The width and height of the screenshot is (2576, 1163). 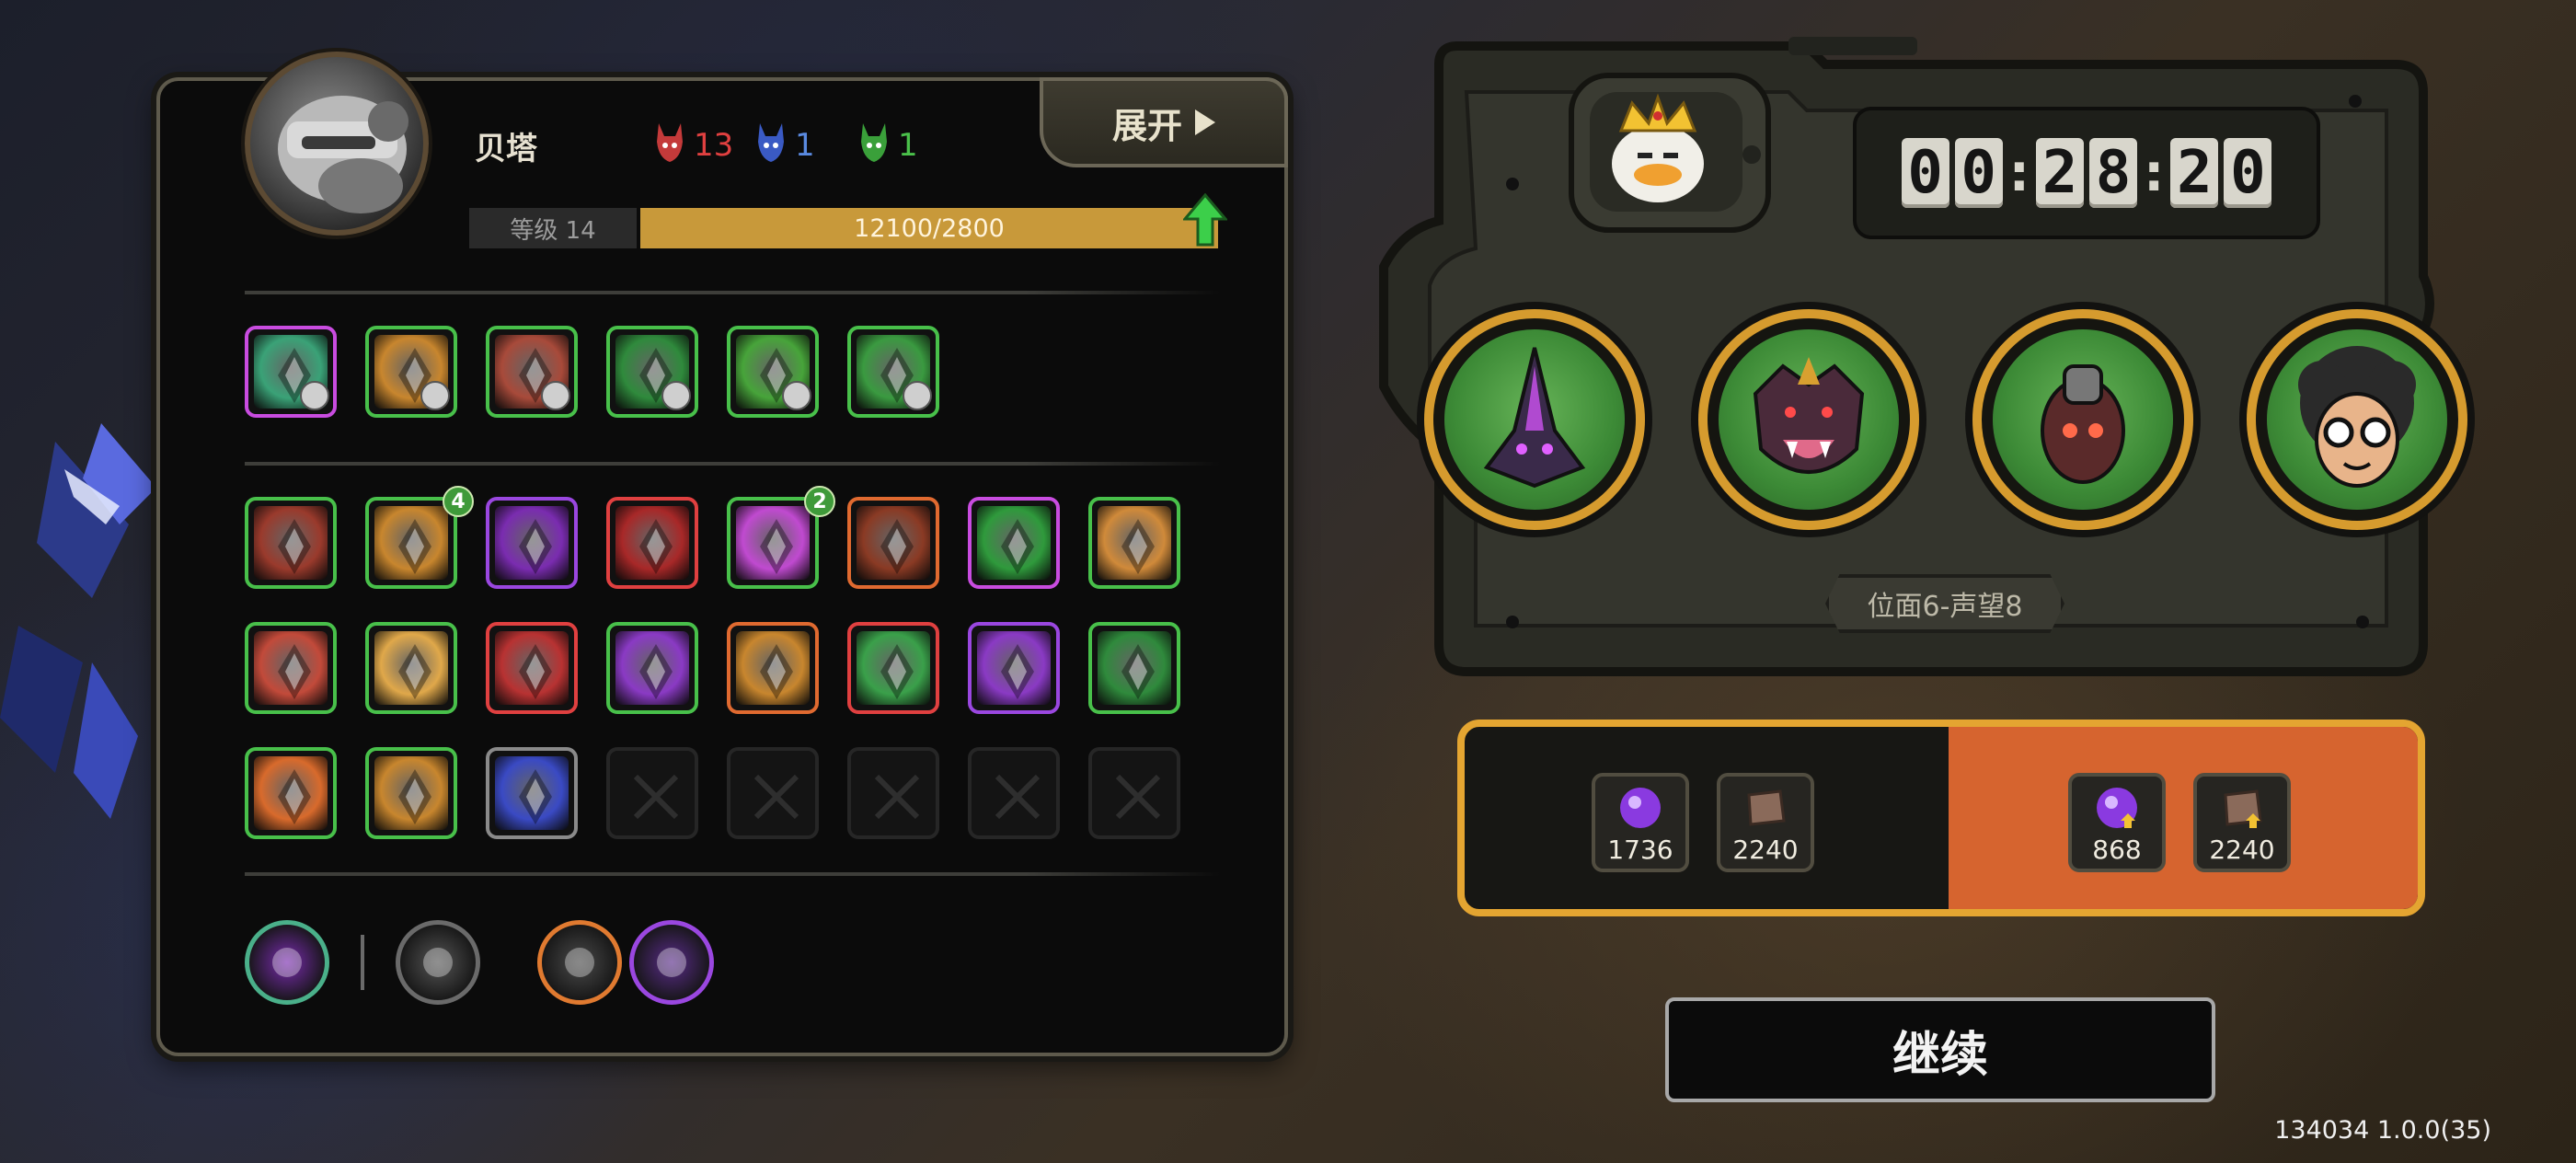 I want to click on storm-skill-icon, so click(x=532, y=793).